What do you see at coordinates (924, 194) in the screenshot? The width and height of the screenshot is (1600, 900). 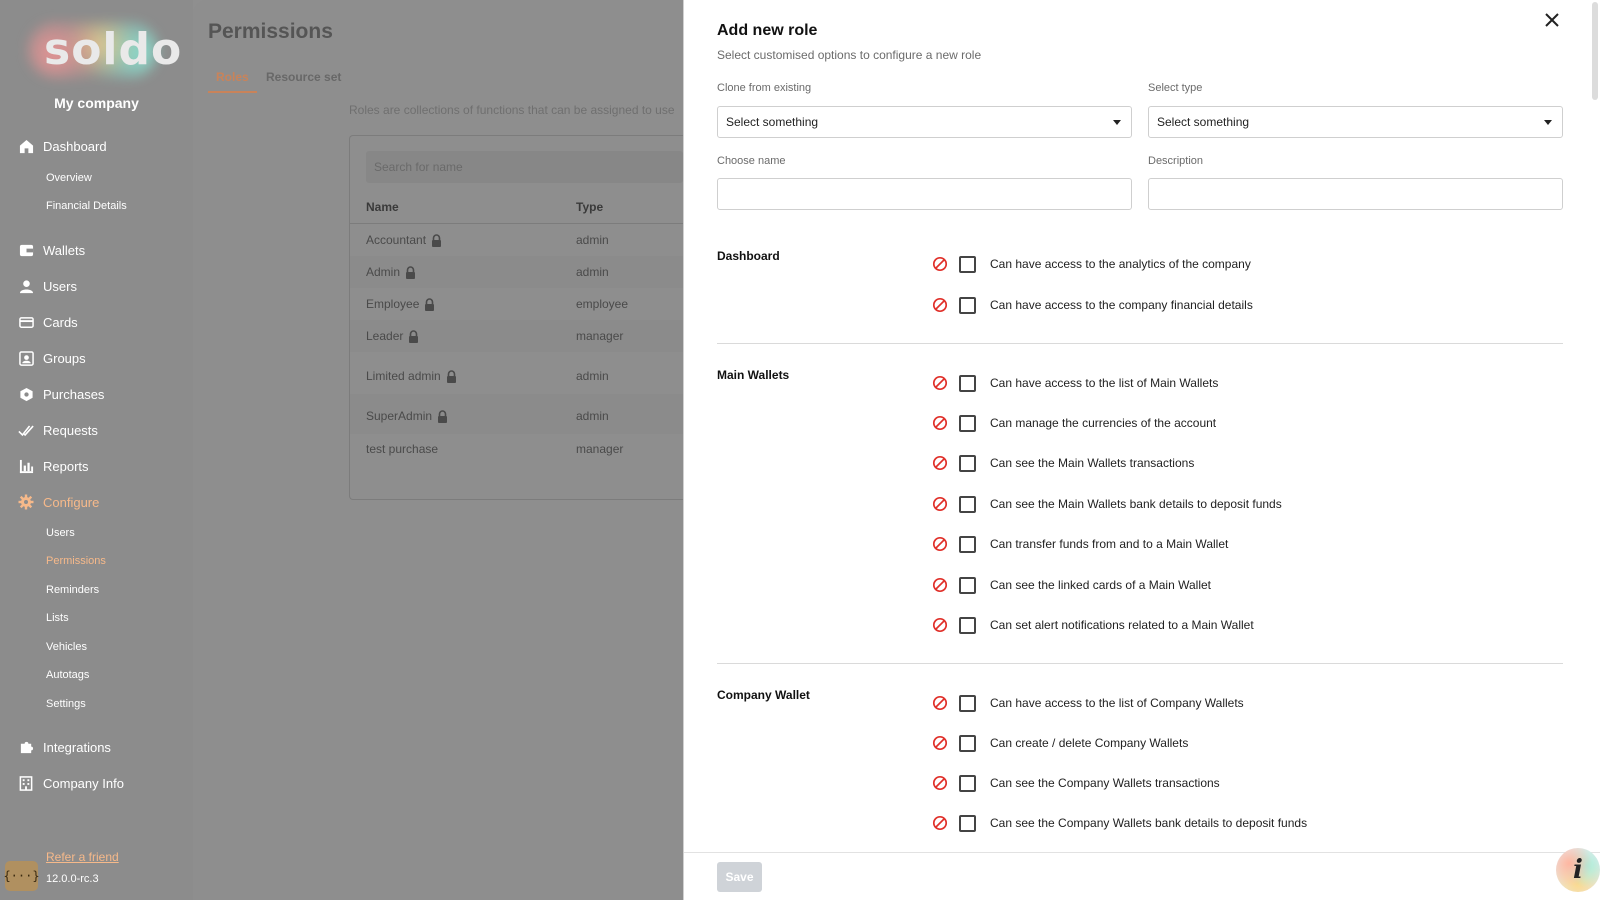 I see `role-name-input` at bounding box center [924, 194].